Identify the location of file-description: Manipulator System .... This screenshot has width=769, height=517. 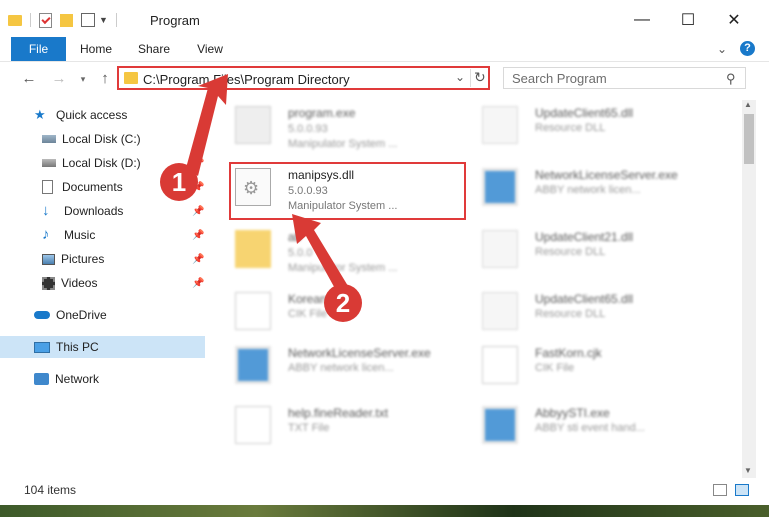
(343, 268).